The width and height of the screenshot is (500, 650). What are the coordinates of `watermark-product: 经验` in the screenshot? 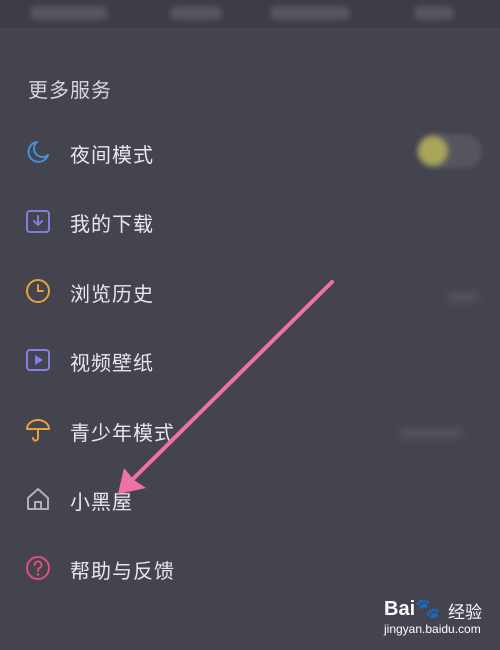 It's located at (465, 613).